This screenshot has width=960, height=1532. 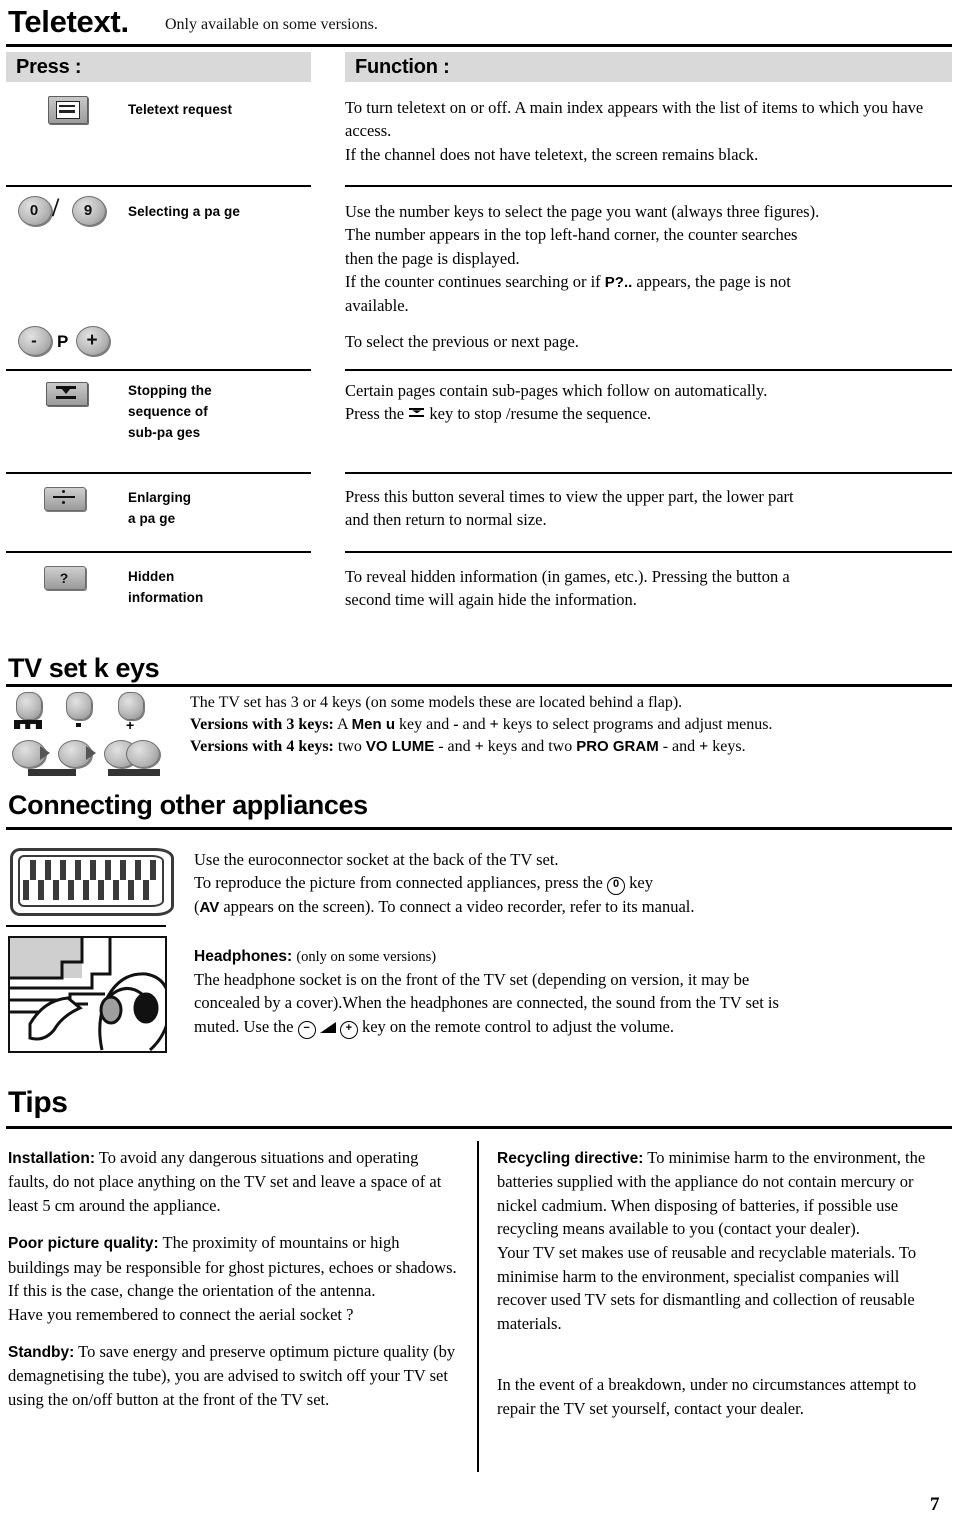 What do you see at coordinates (158, 67) in the screenshot?
I see `press-column-header: Press :` at bounding box center [158, 67].